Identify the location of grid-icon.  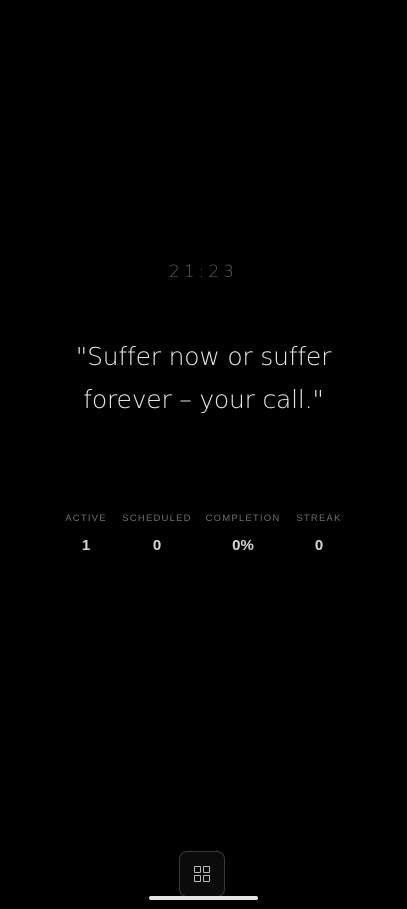
(202, 874).